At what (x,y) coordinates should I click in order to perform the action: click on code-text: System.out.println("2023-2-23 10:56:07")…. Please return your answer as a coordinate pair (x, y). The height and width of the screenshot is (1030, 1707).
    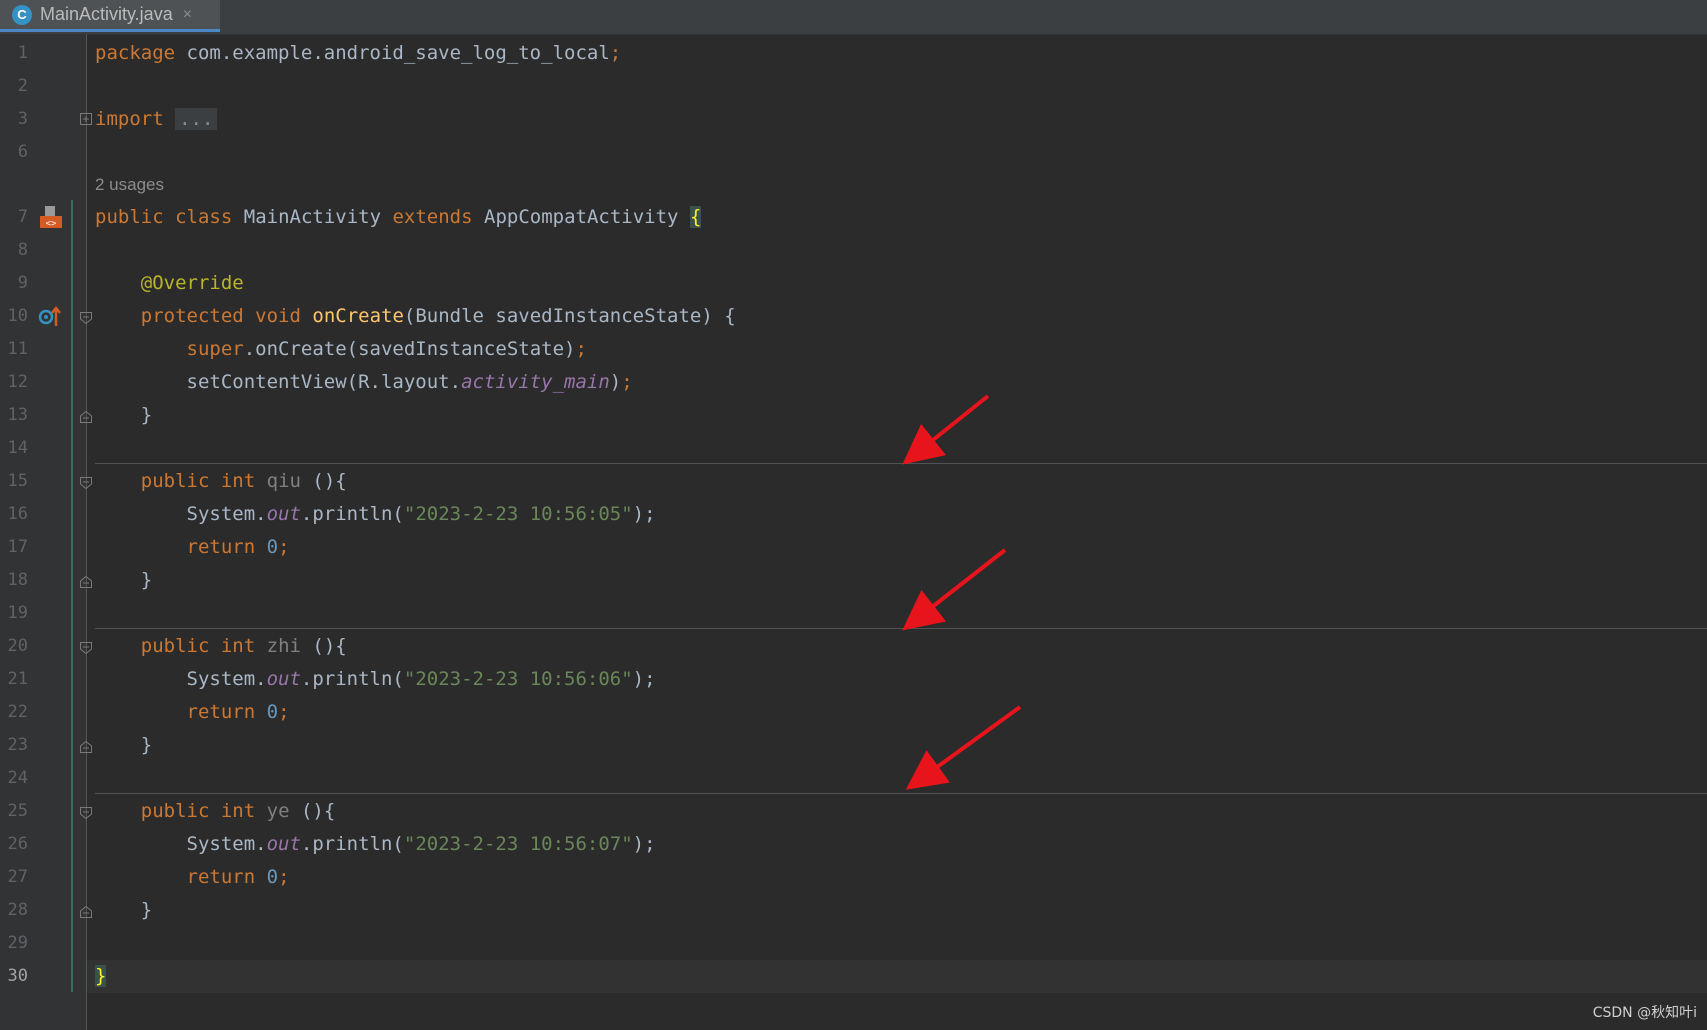
    Looking at the image, I should click on (375, 844).